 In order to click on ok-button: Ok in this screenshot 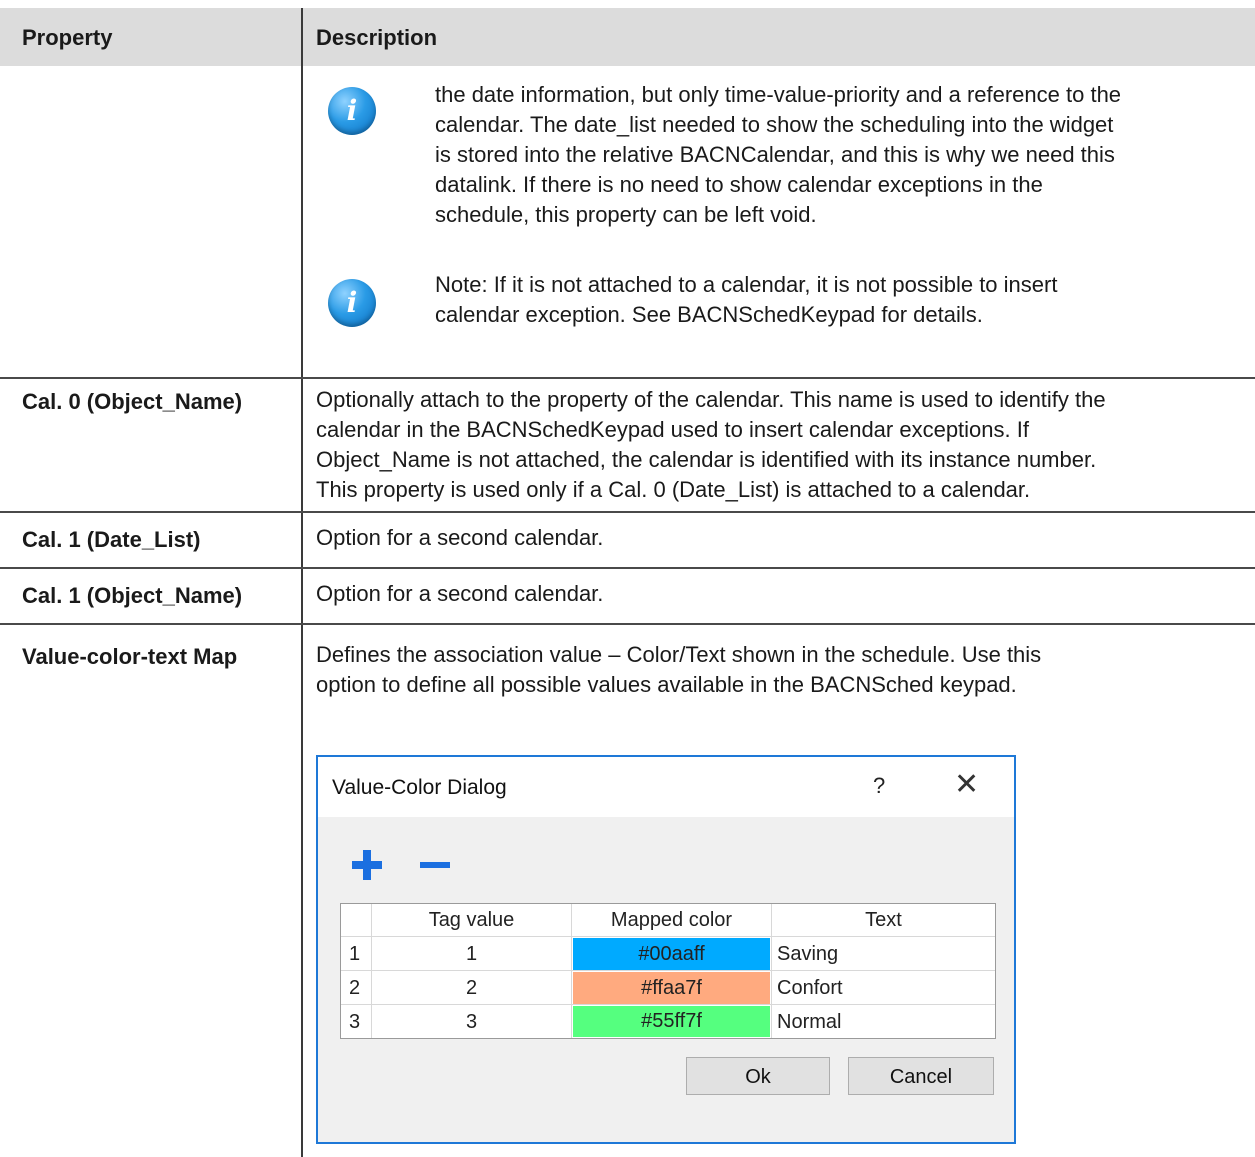, I will do `click(758, 1076)`.